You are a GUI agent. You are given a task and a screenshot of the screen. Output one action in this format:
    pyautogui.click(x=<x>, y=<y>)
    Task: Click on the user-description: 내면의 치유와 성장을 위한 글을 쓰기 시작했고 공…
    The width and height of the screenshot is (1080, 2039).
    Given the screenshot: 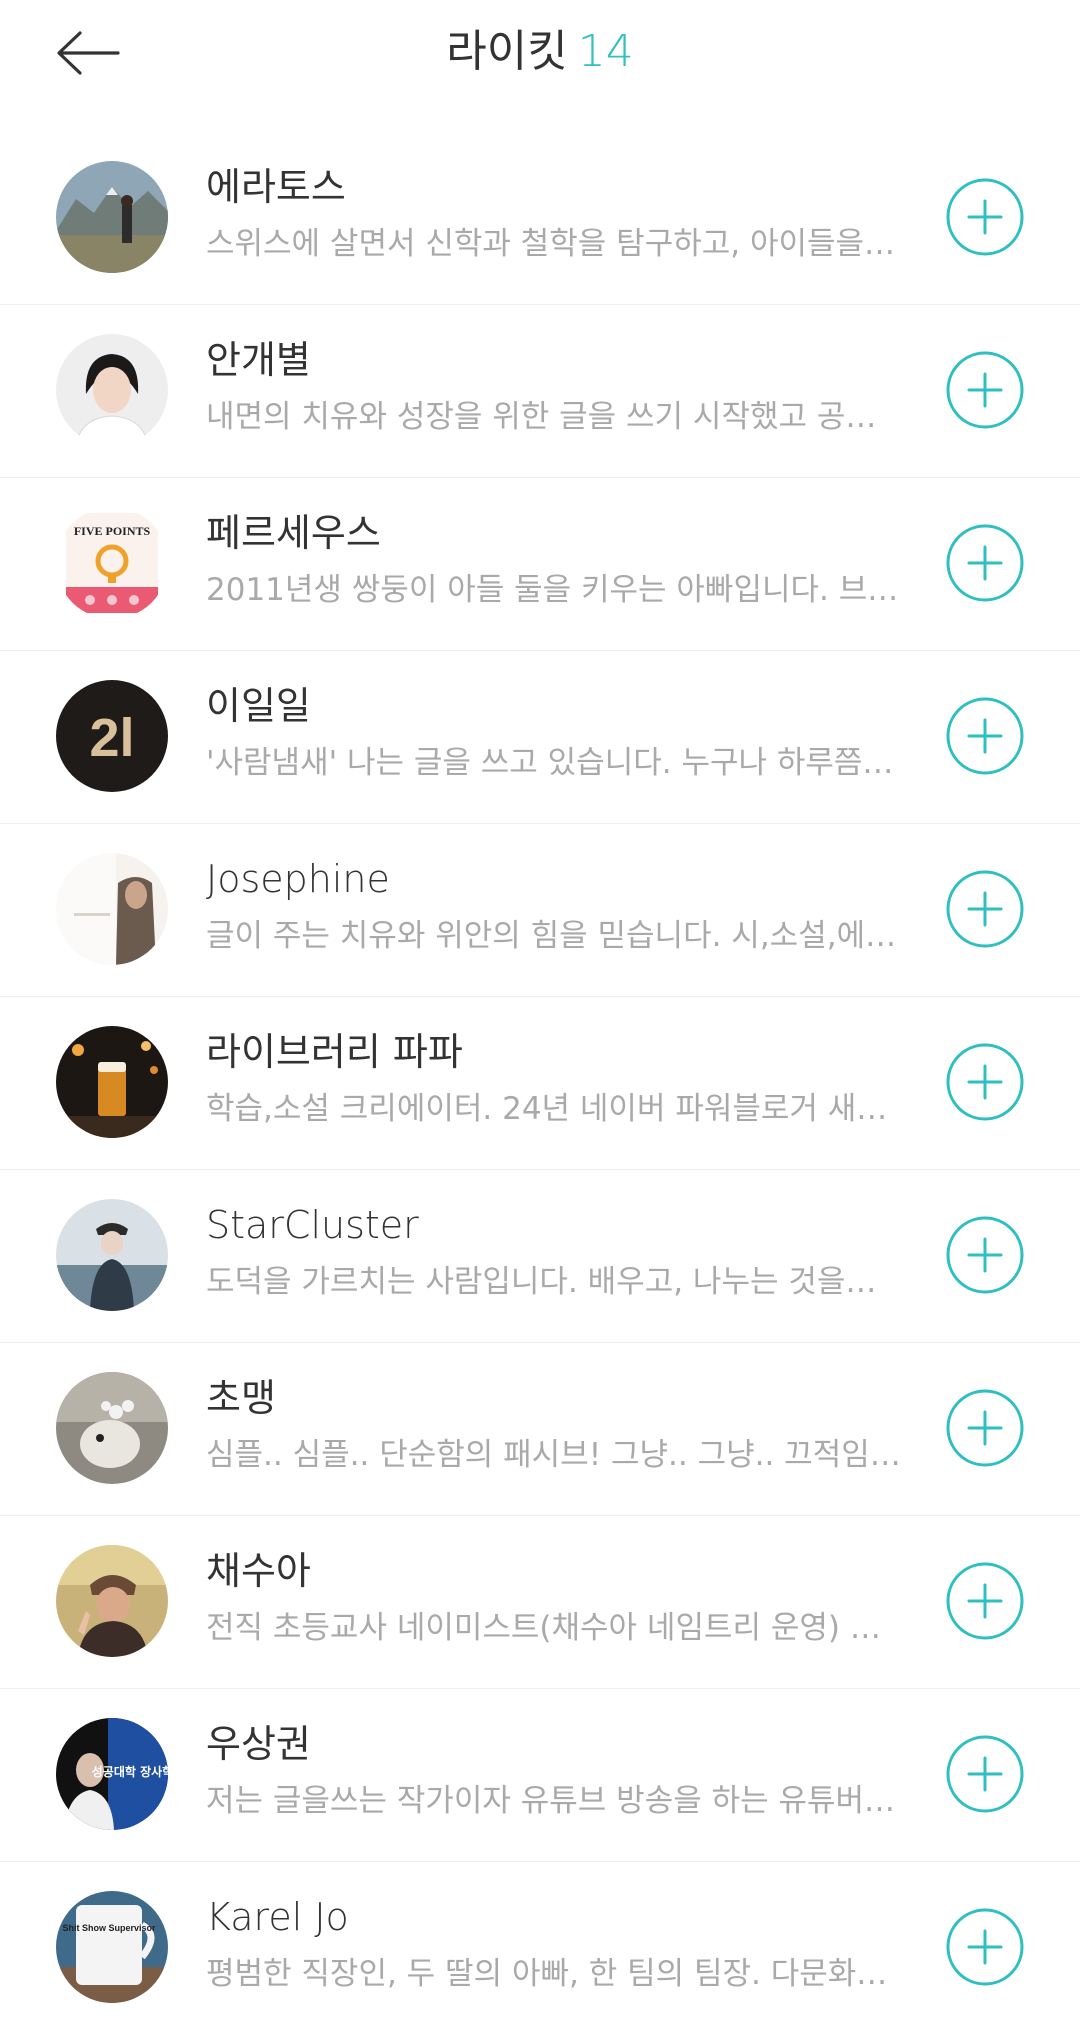 What is the action you would take?
    pyautogui.click(x=541, y=417)
    